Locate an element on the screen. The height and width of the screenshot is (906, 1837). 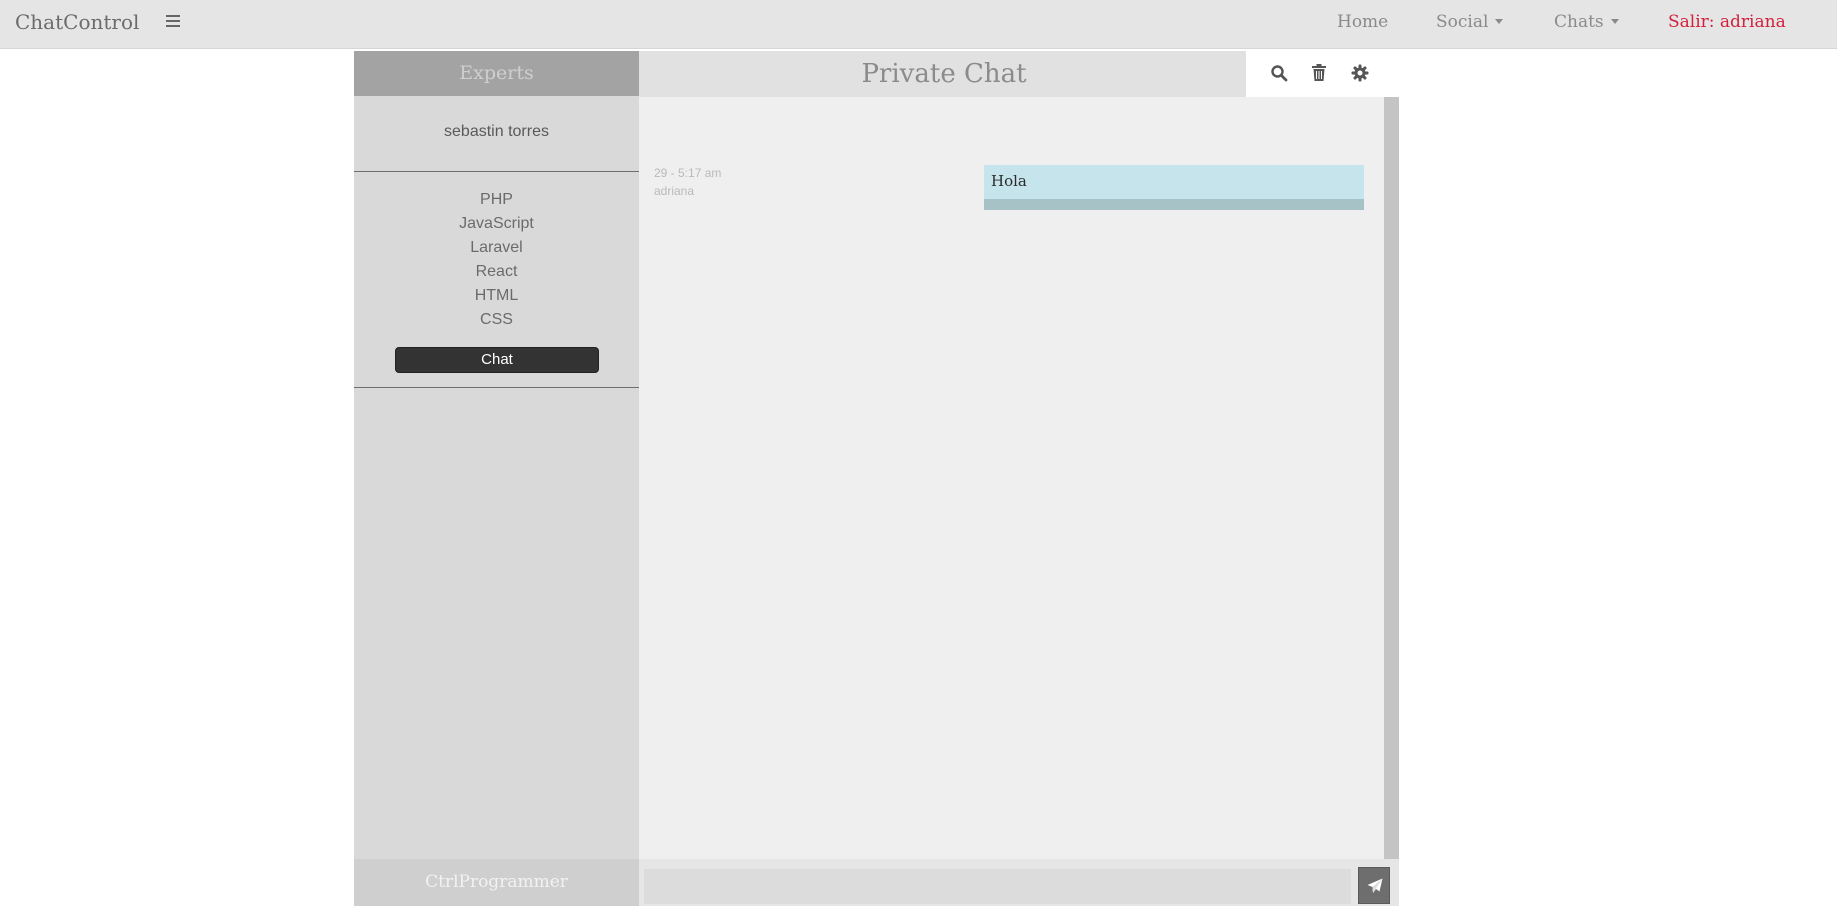
expert-name: sebastin torres is located at coordinates (496, 131).